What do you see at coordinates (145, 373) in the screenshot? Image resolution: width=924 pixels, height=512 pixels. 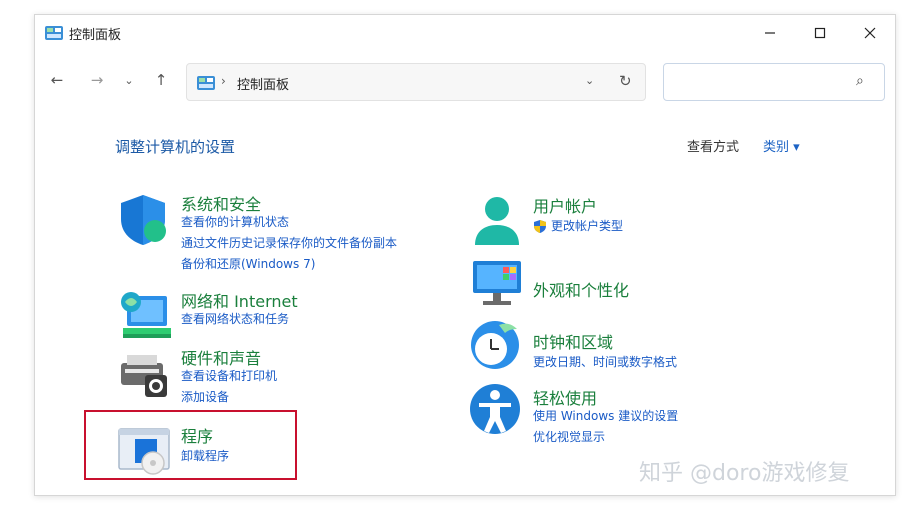 I see `printer-icon` at bounding box center [145, 373].